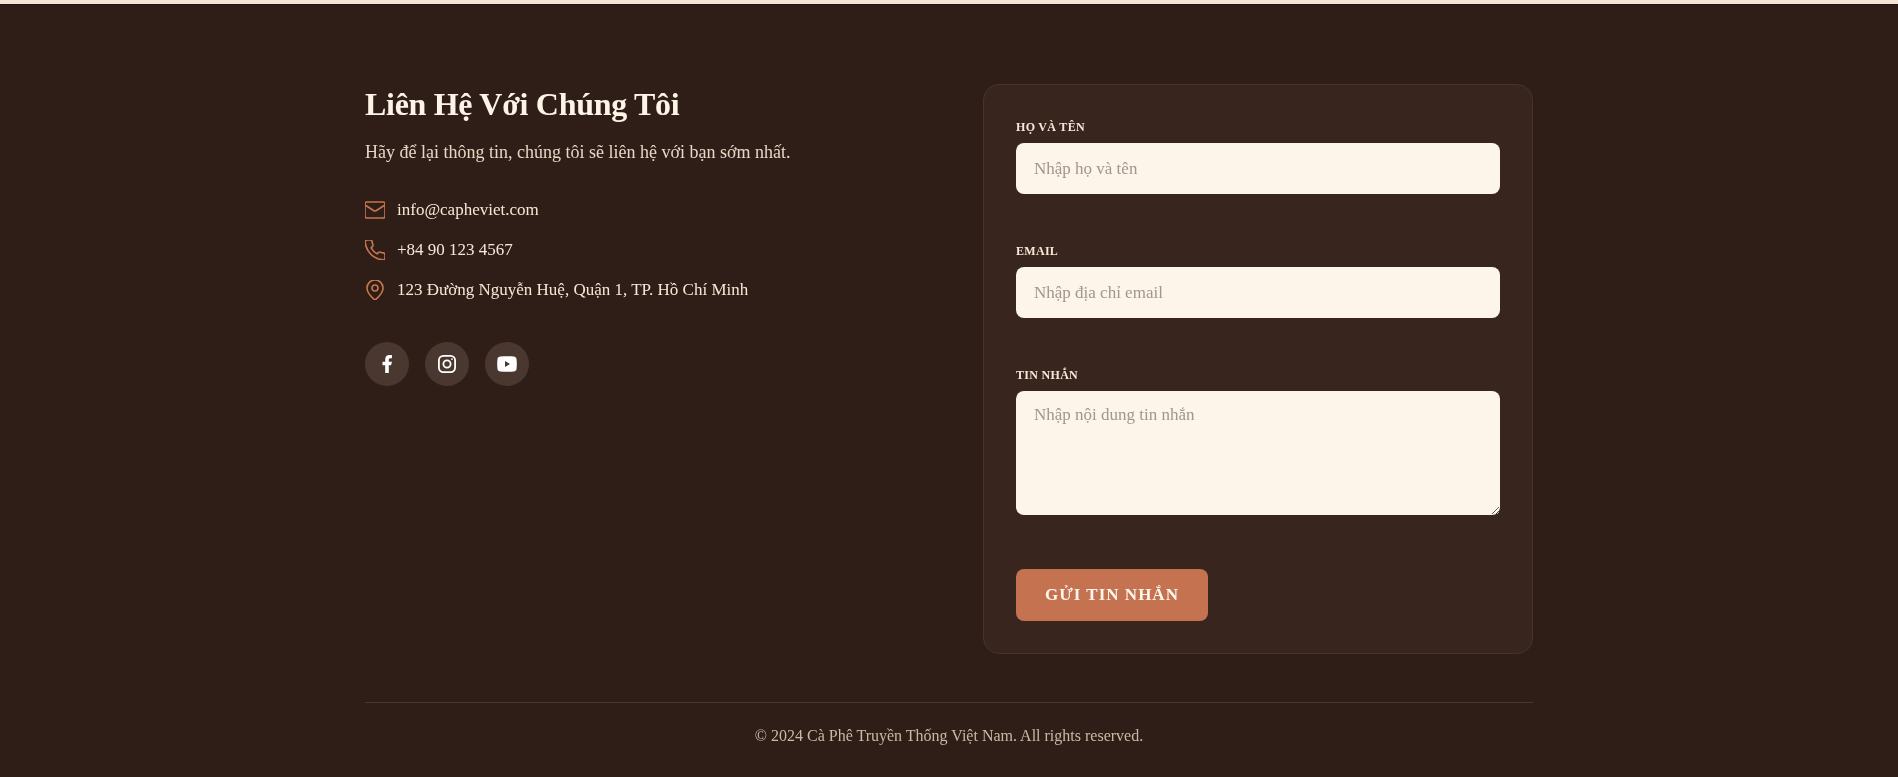 Image resolution: width=1898 pixels, height=777 pixels. Describe the element at coordinates (1258, 292) in the screenshot. I see `email-input-field: Nhập địa chỉ email` at that location.